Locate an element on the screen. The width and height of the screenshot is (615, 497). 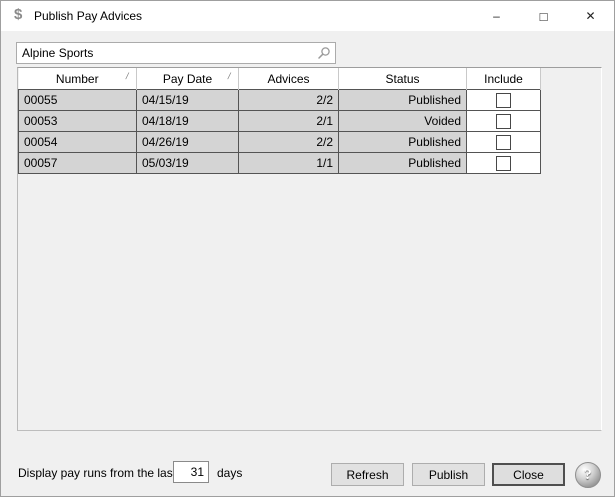
window-title: Publish Pay Advices is located at coordinates (88, 16).